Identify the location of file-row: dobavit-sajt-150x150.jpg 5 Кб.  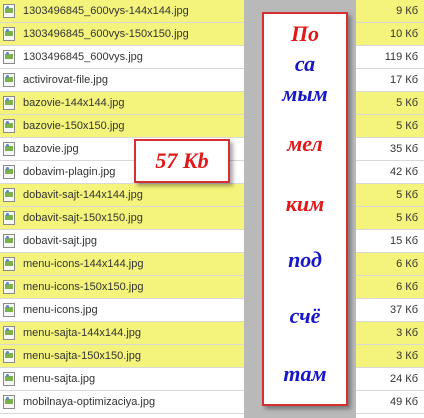
(212, 218).